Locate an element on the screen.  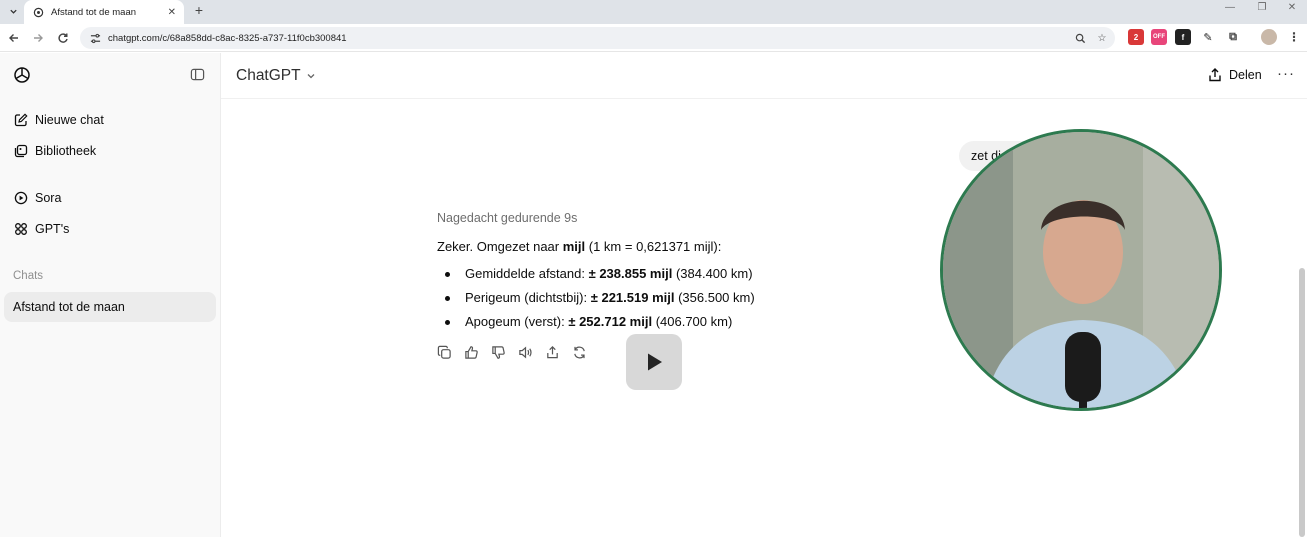
thought-duration: Nagedacht gedurende 9s is located at coordinates (507, 218).